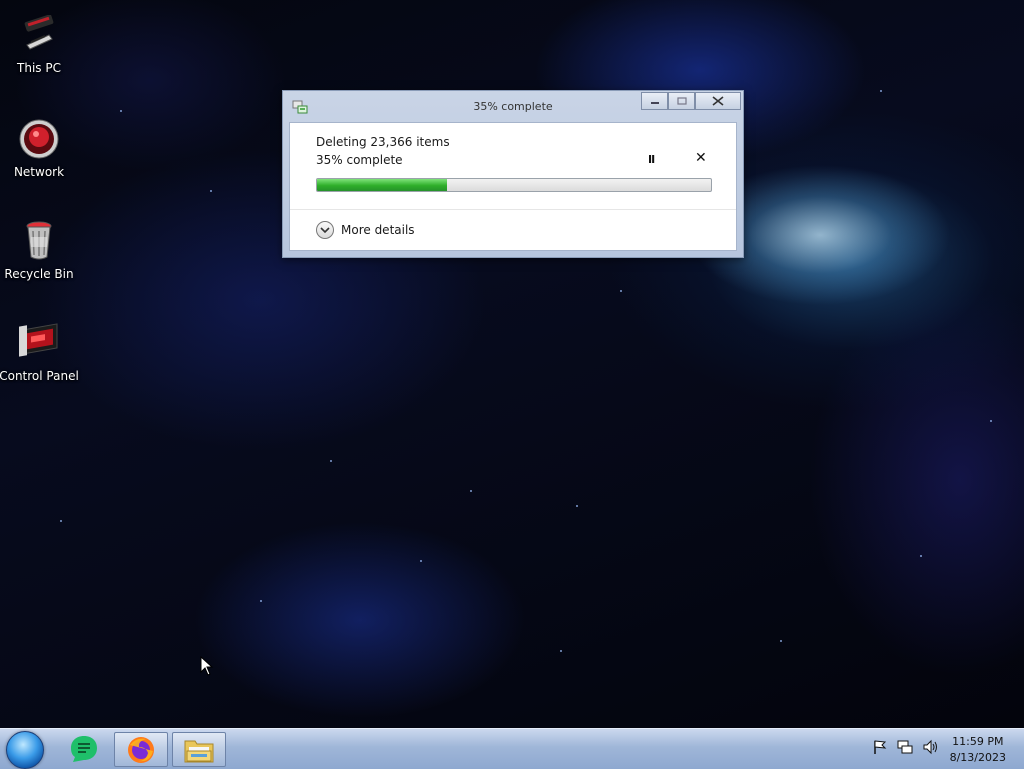  Describe the element at coordinates (880, 749) in the screenshot. I see `flag-icon` at that location.